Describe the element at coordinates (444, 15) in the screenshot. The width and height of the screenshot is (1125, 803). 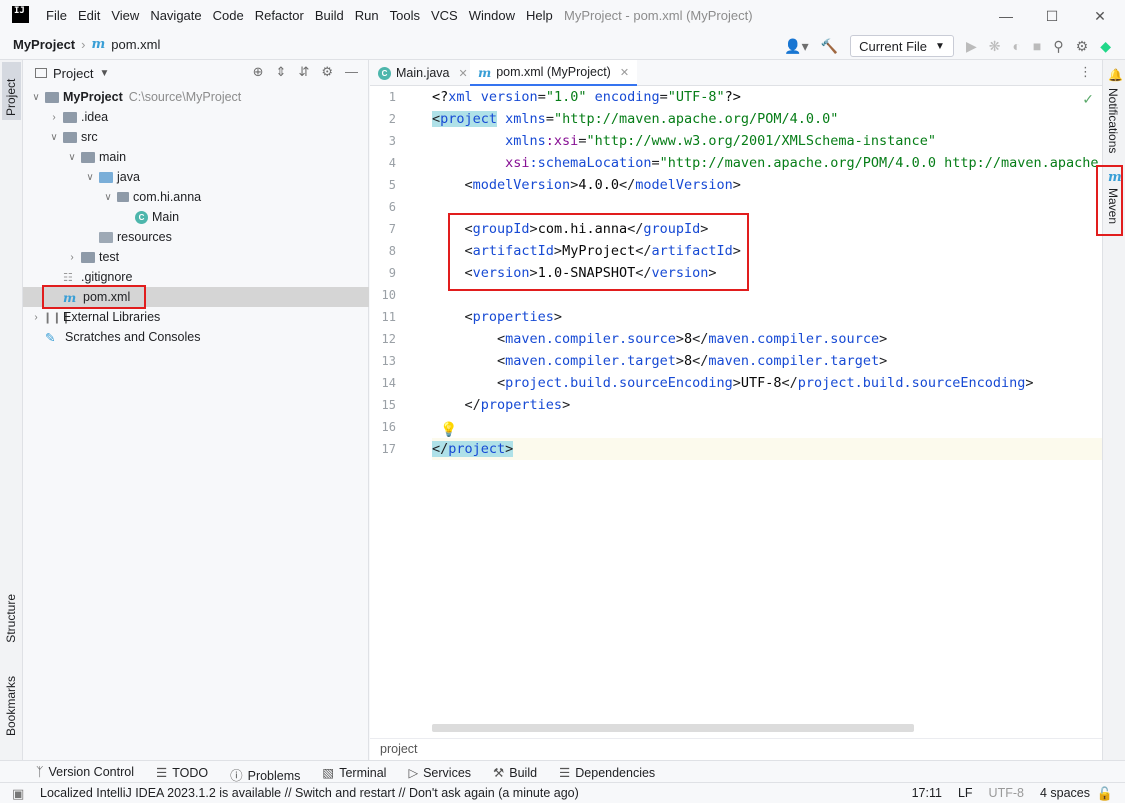
I see `menu-vcs: VCS` at that location.